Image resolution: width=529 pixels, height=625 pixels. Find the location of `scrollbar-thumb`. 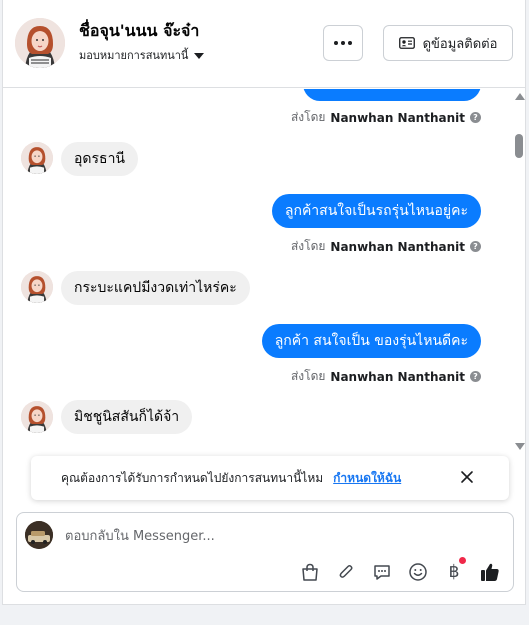

scrollbar-thumb is located at coordinates (519, 146).